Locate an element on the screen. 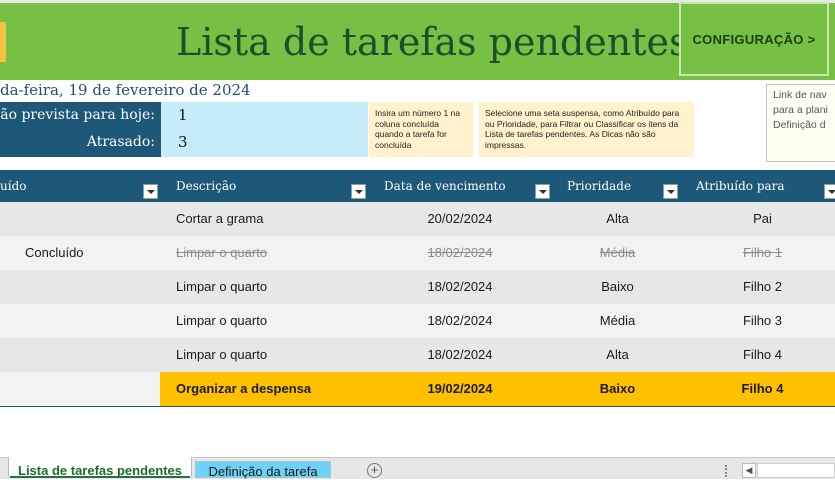 Image resolution: width=835 pixels, height=484 pixels. table-bottom-border is located at coordinates (417, 406).